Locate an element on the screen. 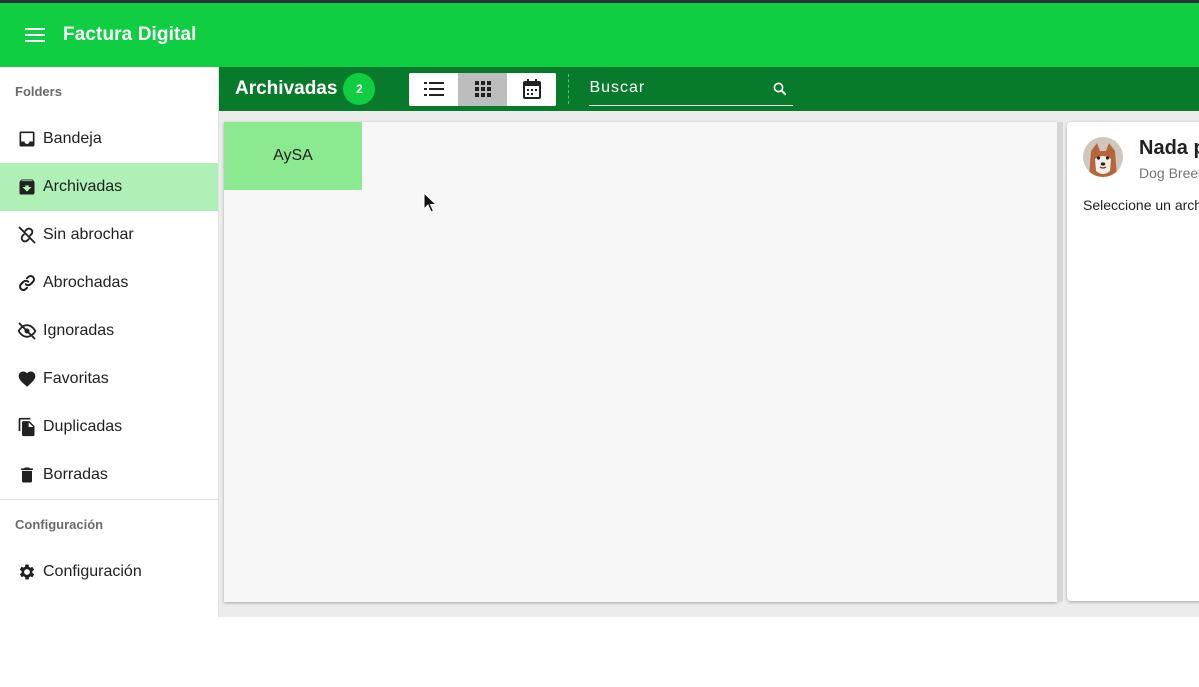  sidebar-item-archivadas: Archivadas is located at coordinates (109, 187).